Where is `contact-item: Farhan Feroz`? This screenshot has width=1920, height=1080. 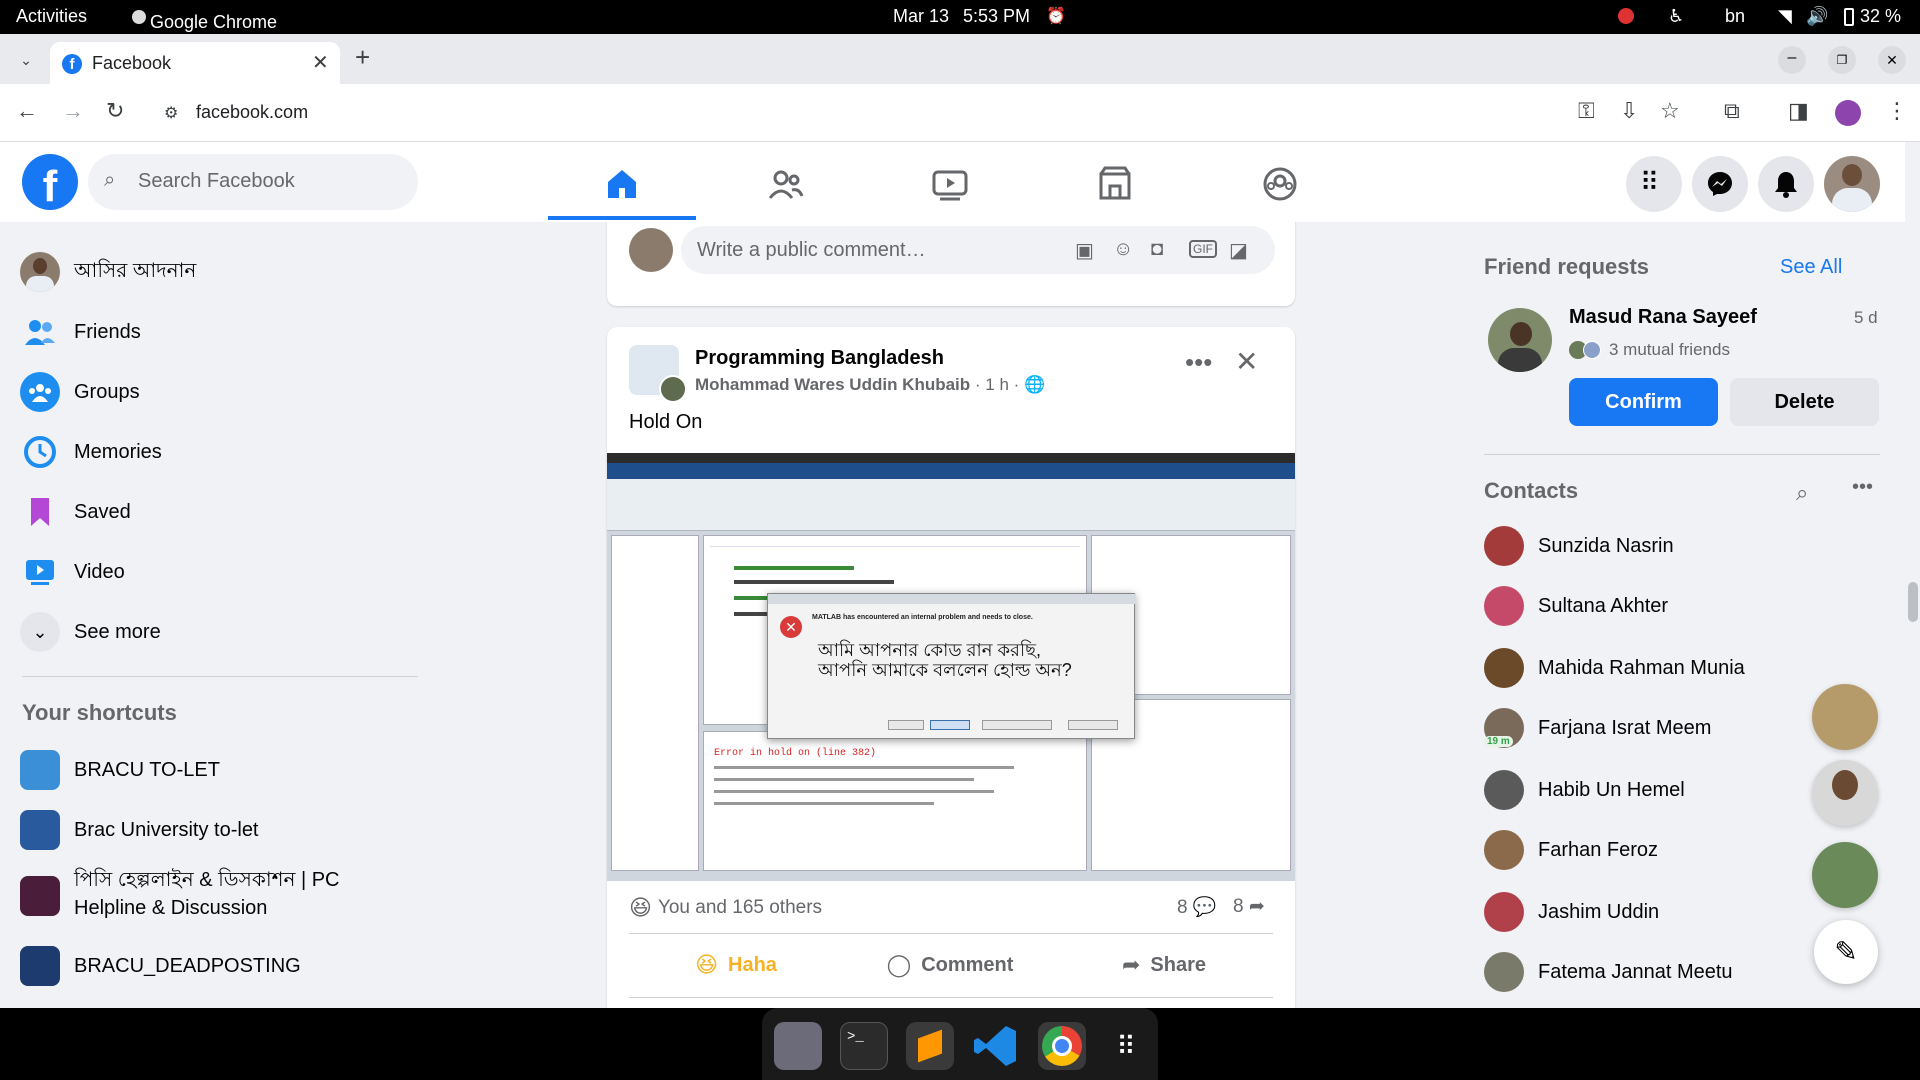 contact-item: Farhan Feroz is located at coordinates (1571, 850).